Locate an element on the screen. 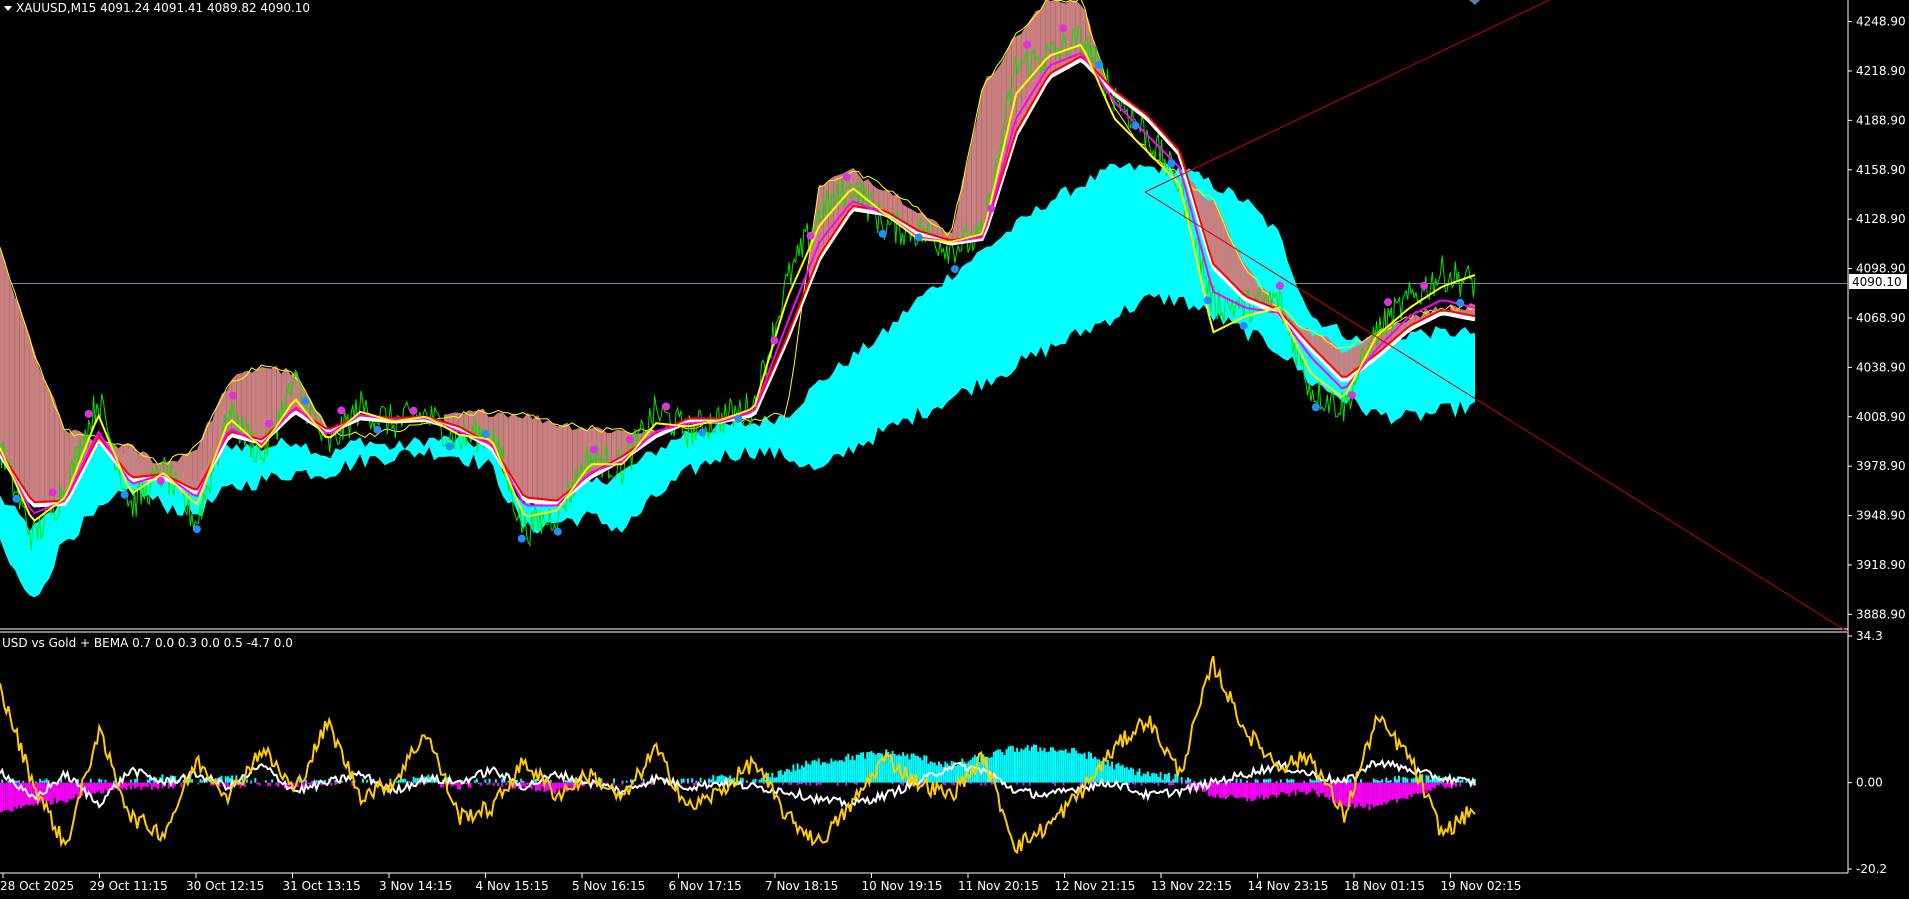  price-tick-label: 3948.90 is located at coordinates (1881, 516).